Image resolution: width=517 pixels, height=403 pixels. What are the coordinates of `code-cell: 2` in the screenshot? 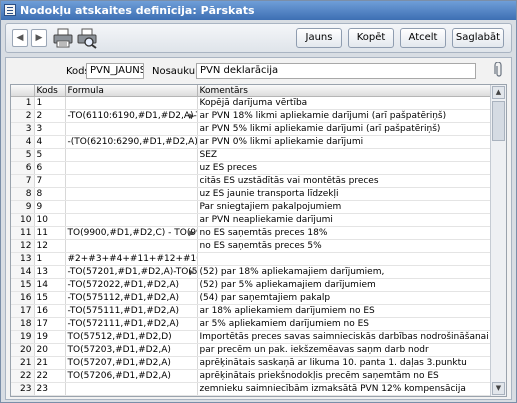 It's located at (50, 116).